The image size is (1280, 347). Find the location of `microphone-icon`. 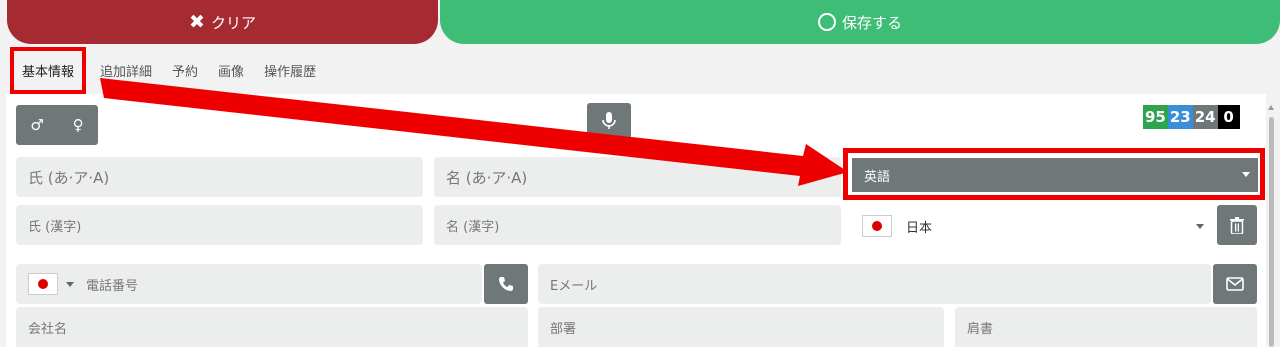

microphone-icon is located at coordinates (609, 120).